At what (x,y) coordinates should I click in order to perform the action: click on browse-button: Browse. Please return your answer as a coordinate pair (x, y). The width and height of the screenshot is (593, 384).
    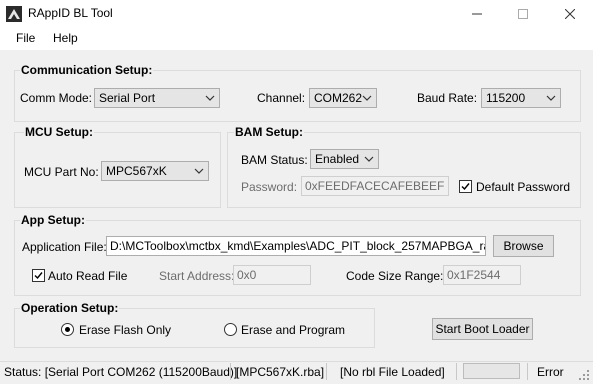
    Looking at the image, I should click on (523, 246).